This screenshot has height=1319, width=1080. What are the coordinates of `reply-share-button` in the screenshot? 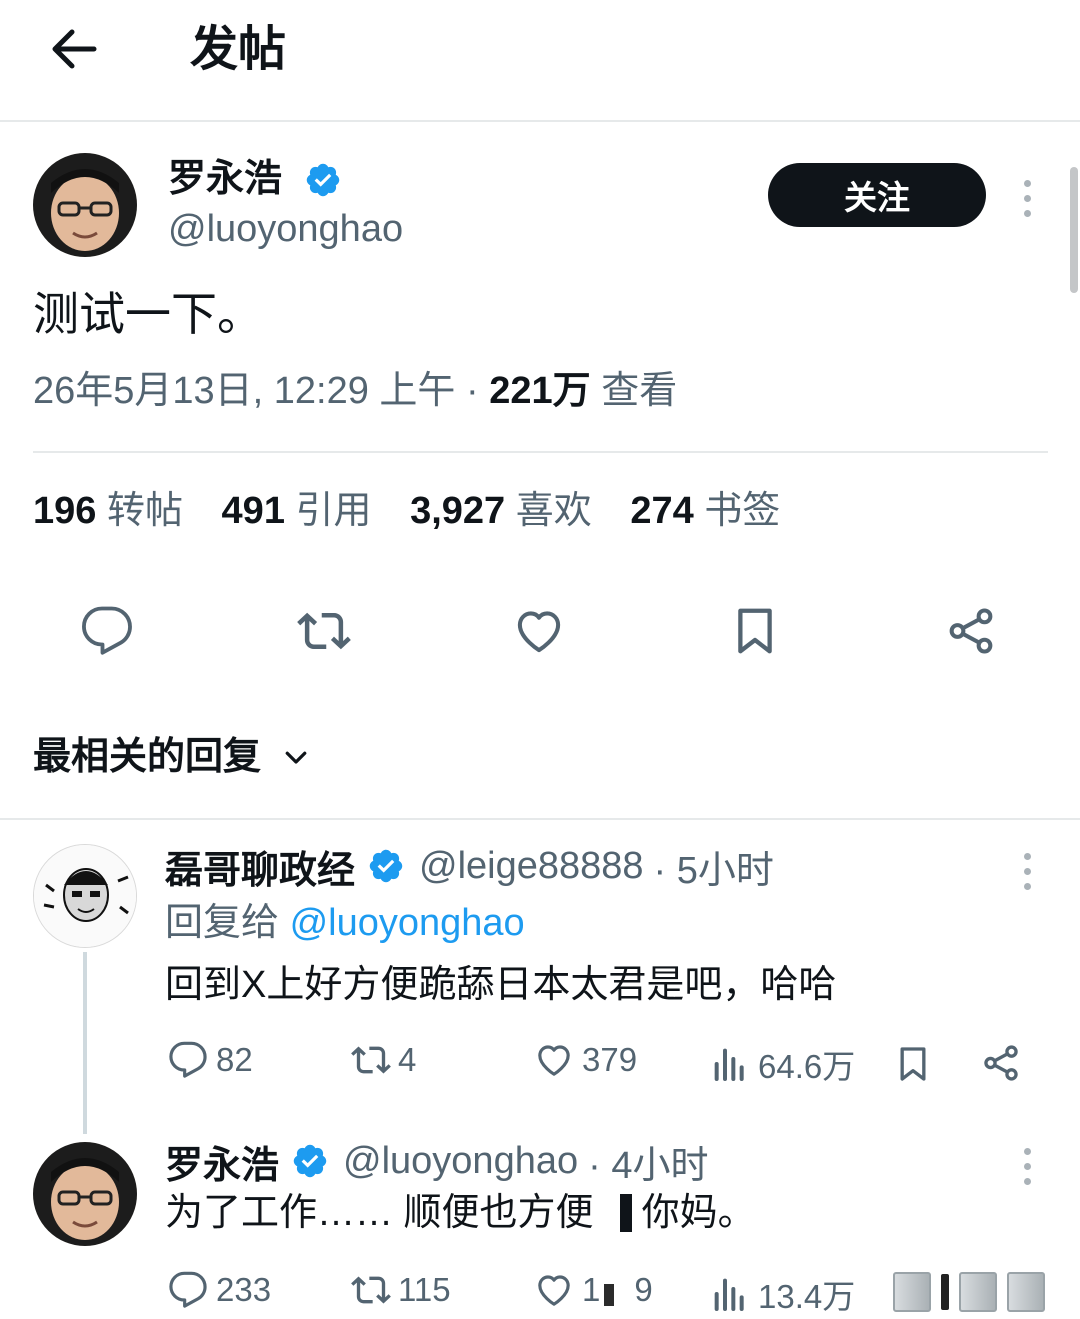 It's located at (1001, 1063).